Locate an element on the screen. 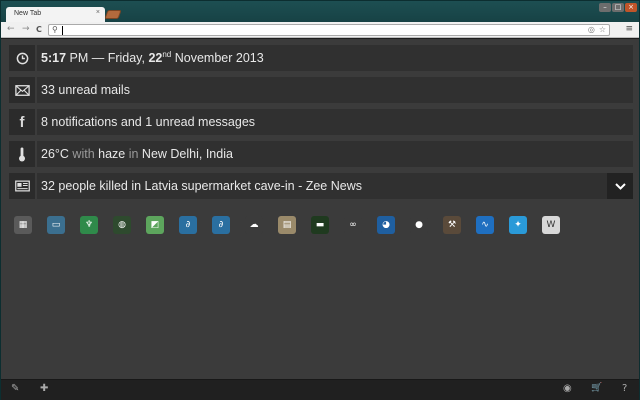 The image size is (640, 400). weather-with: with is located at coordinates (83, 154).